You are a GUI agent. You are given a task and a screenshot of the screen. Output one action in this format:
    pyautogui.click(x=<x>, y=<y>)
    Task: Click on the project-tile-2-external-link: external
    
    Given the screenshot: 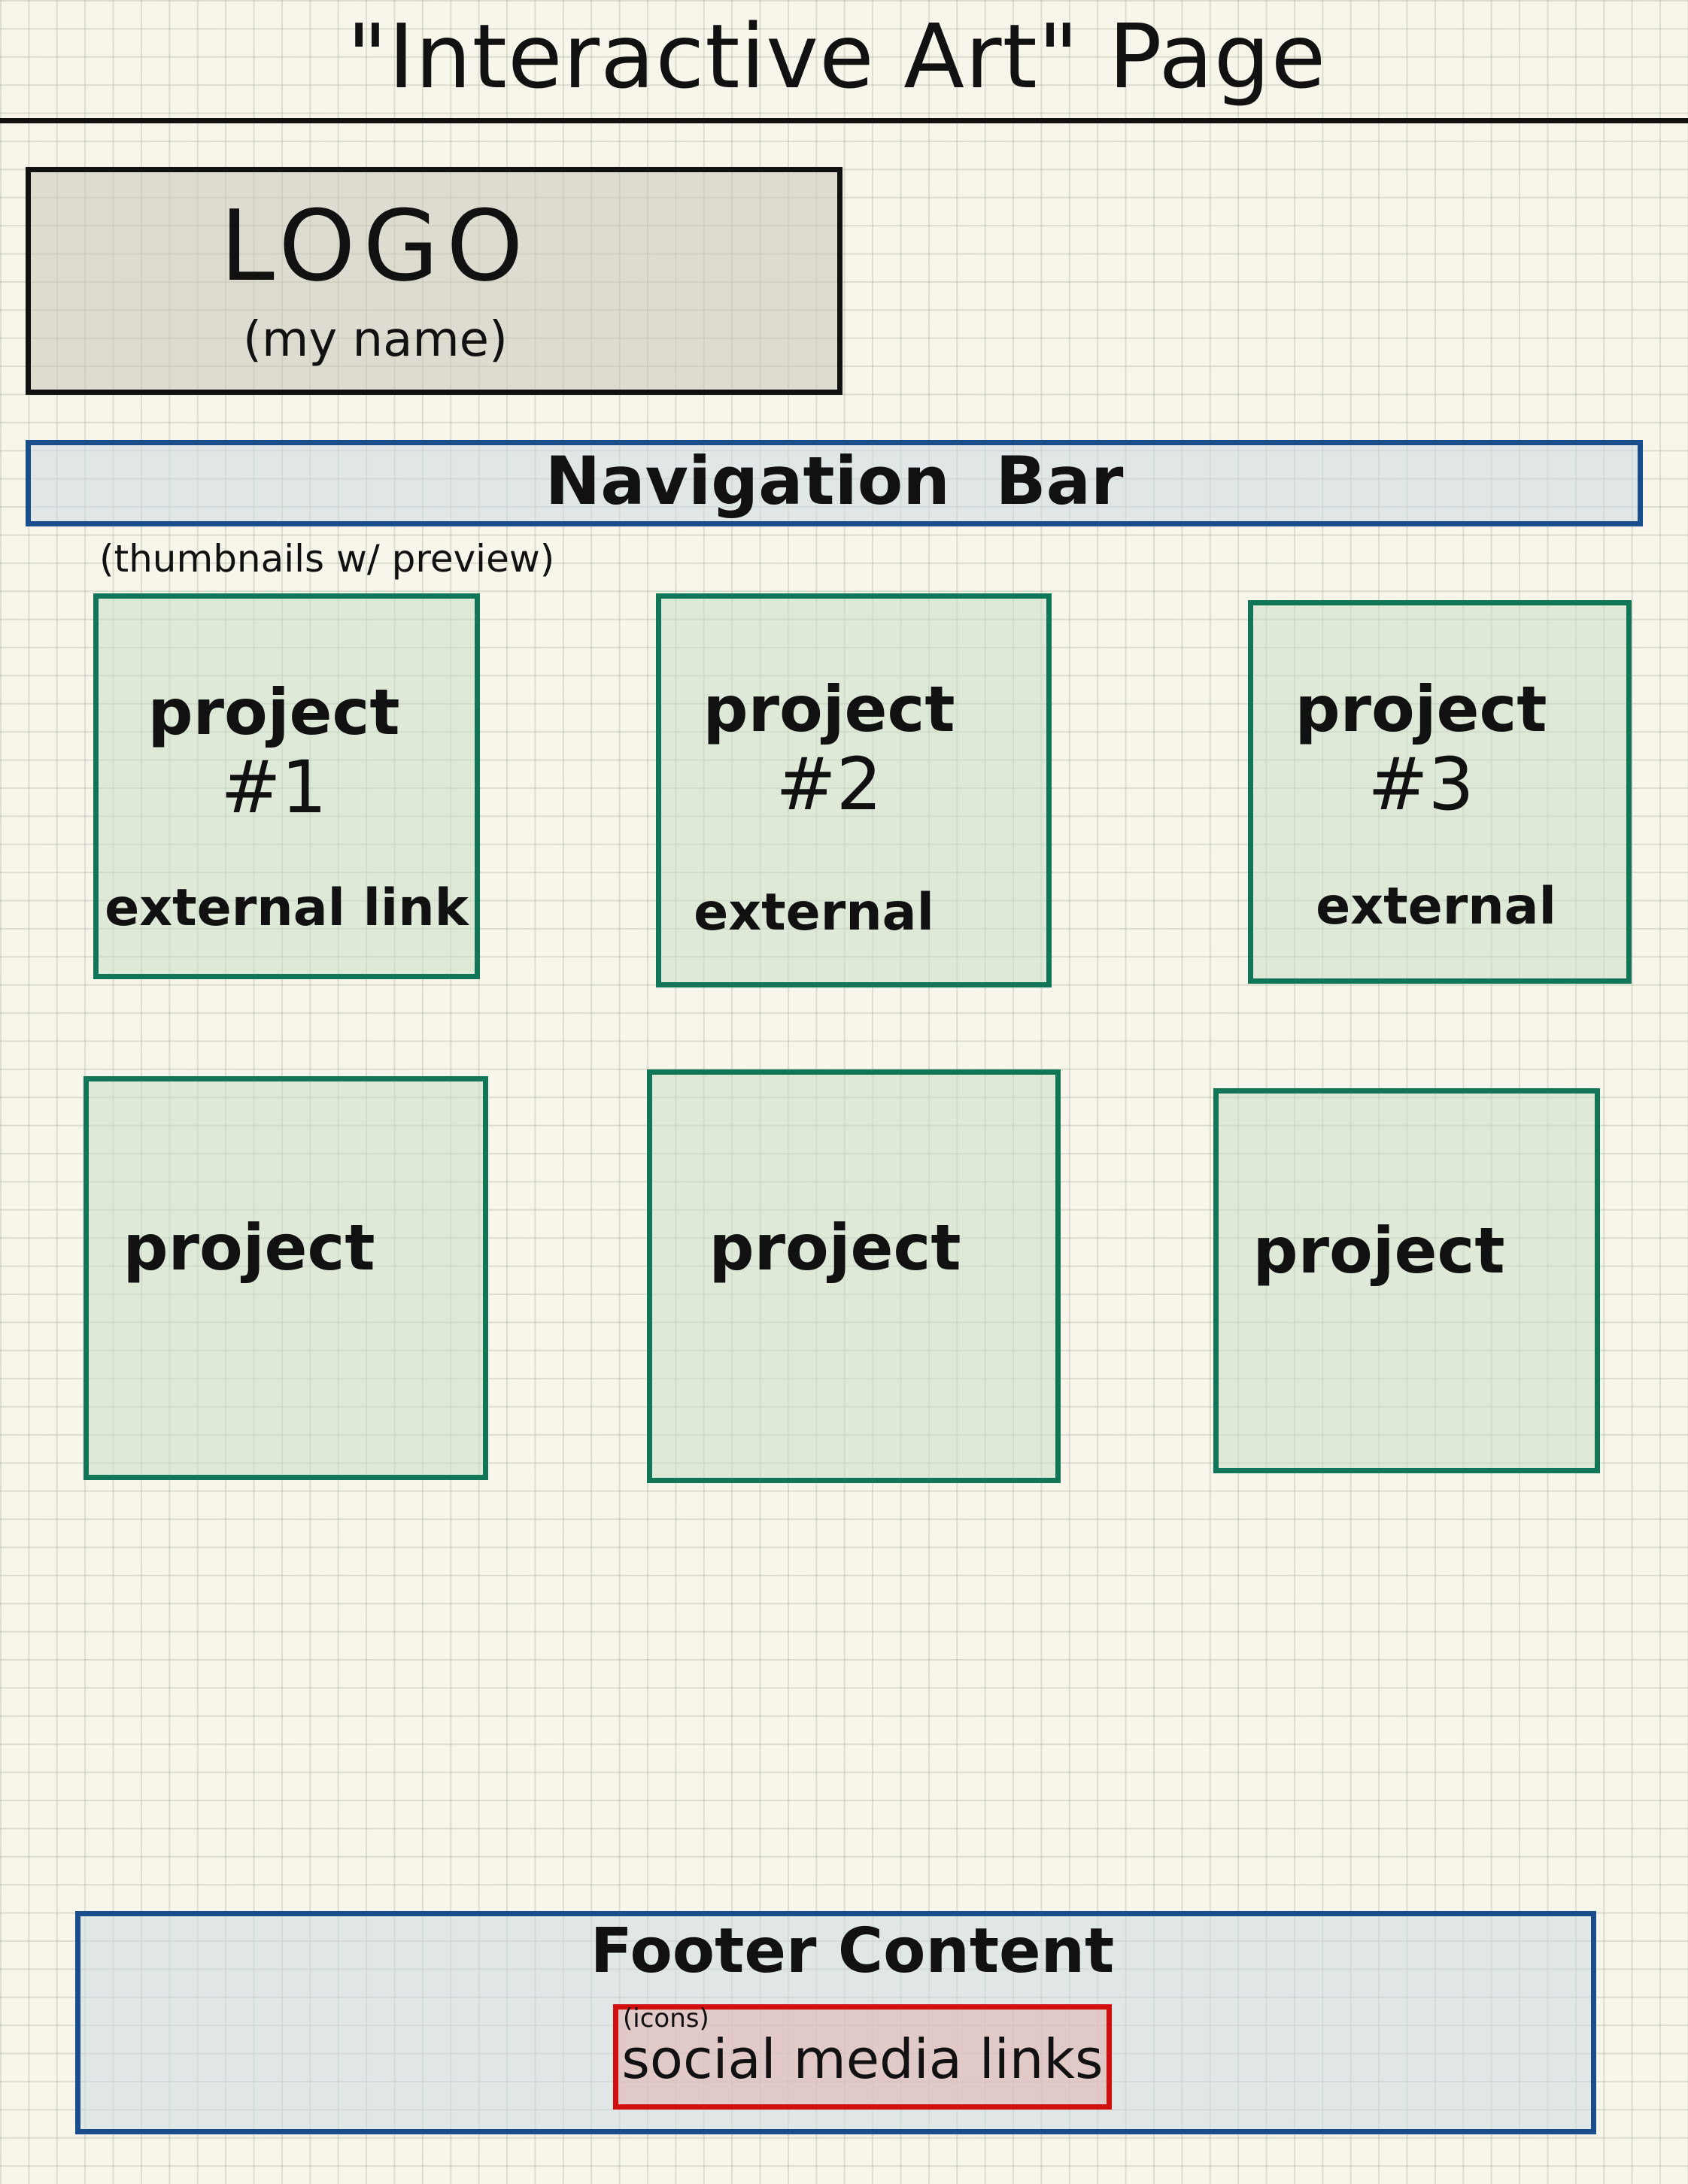 What is the action you would take?
    pyautogui.click(x=814, y=913)
    